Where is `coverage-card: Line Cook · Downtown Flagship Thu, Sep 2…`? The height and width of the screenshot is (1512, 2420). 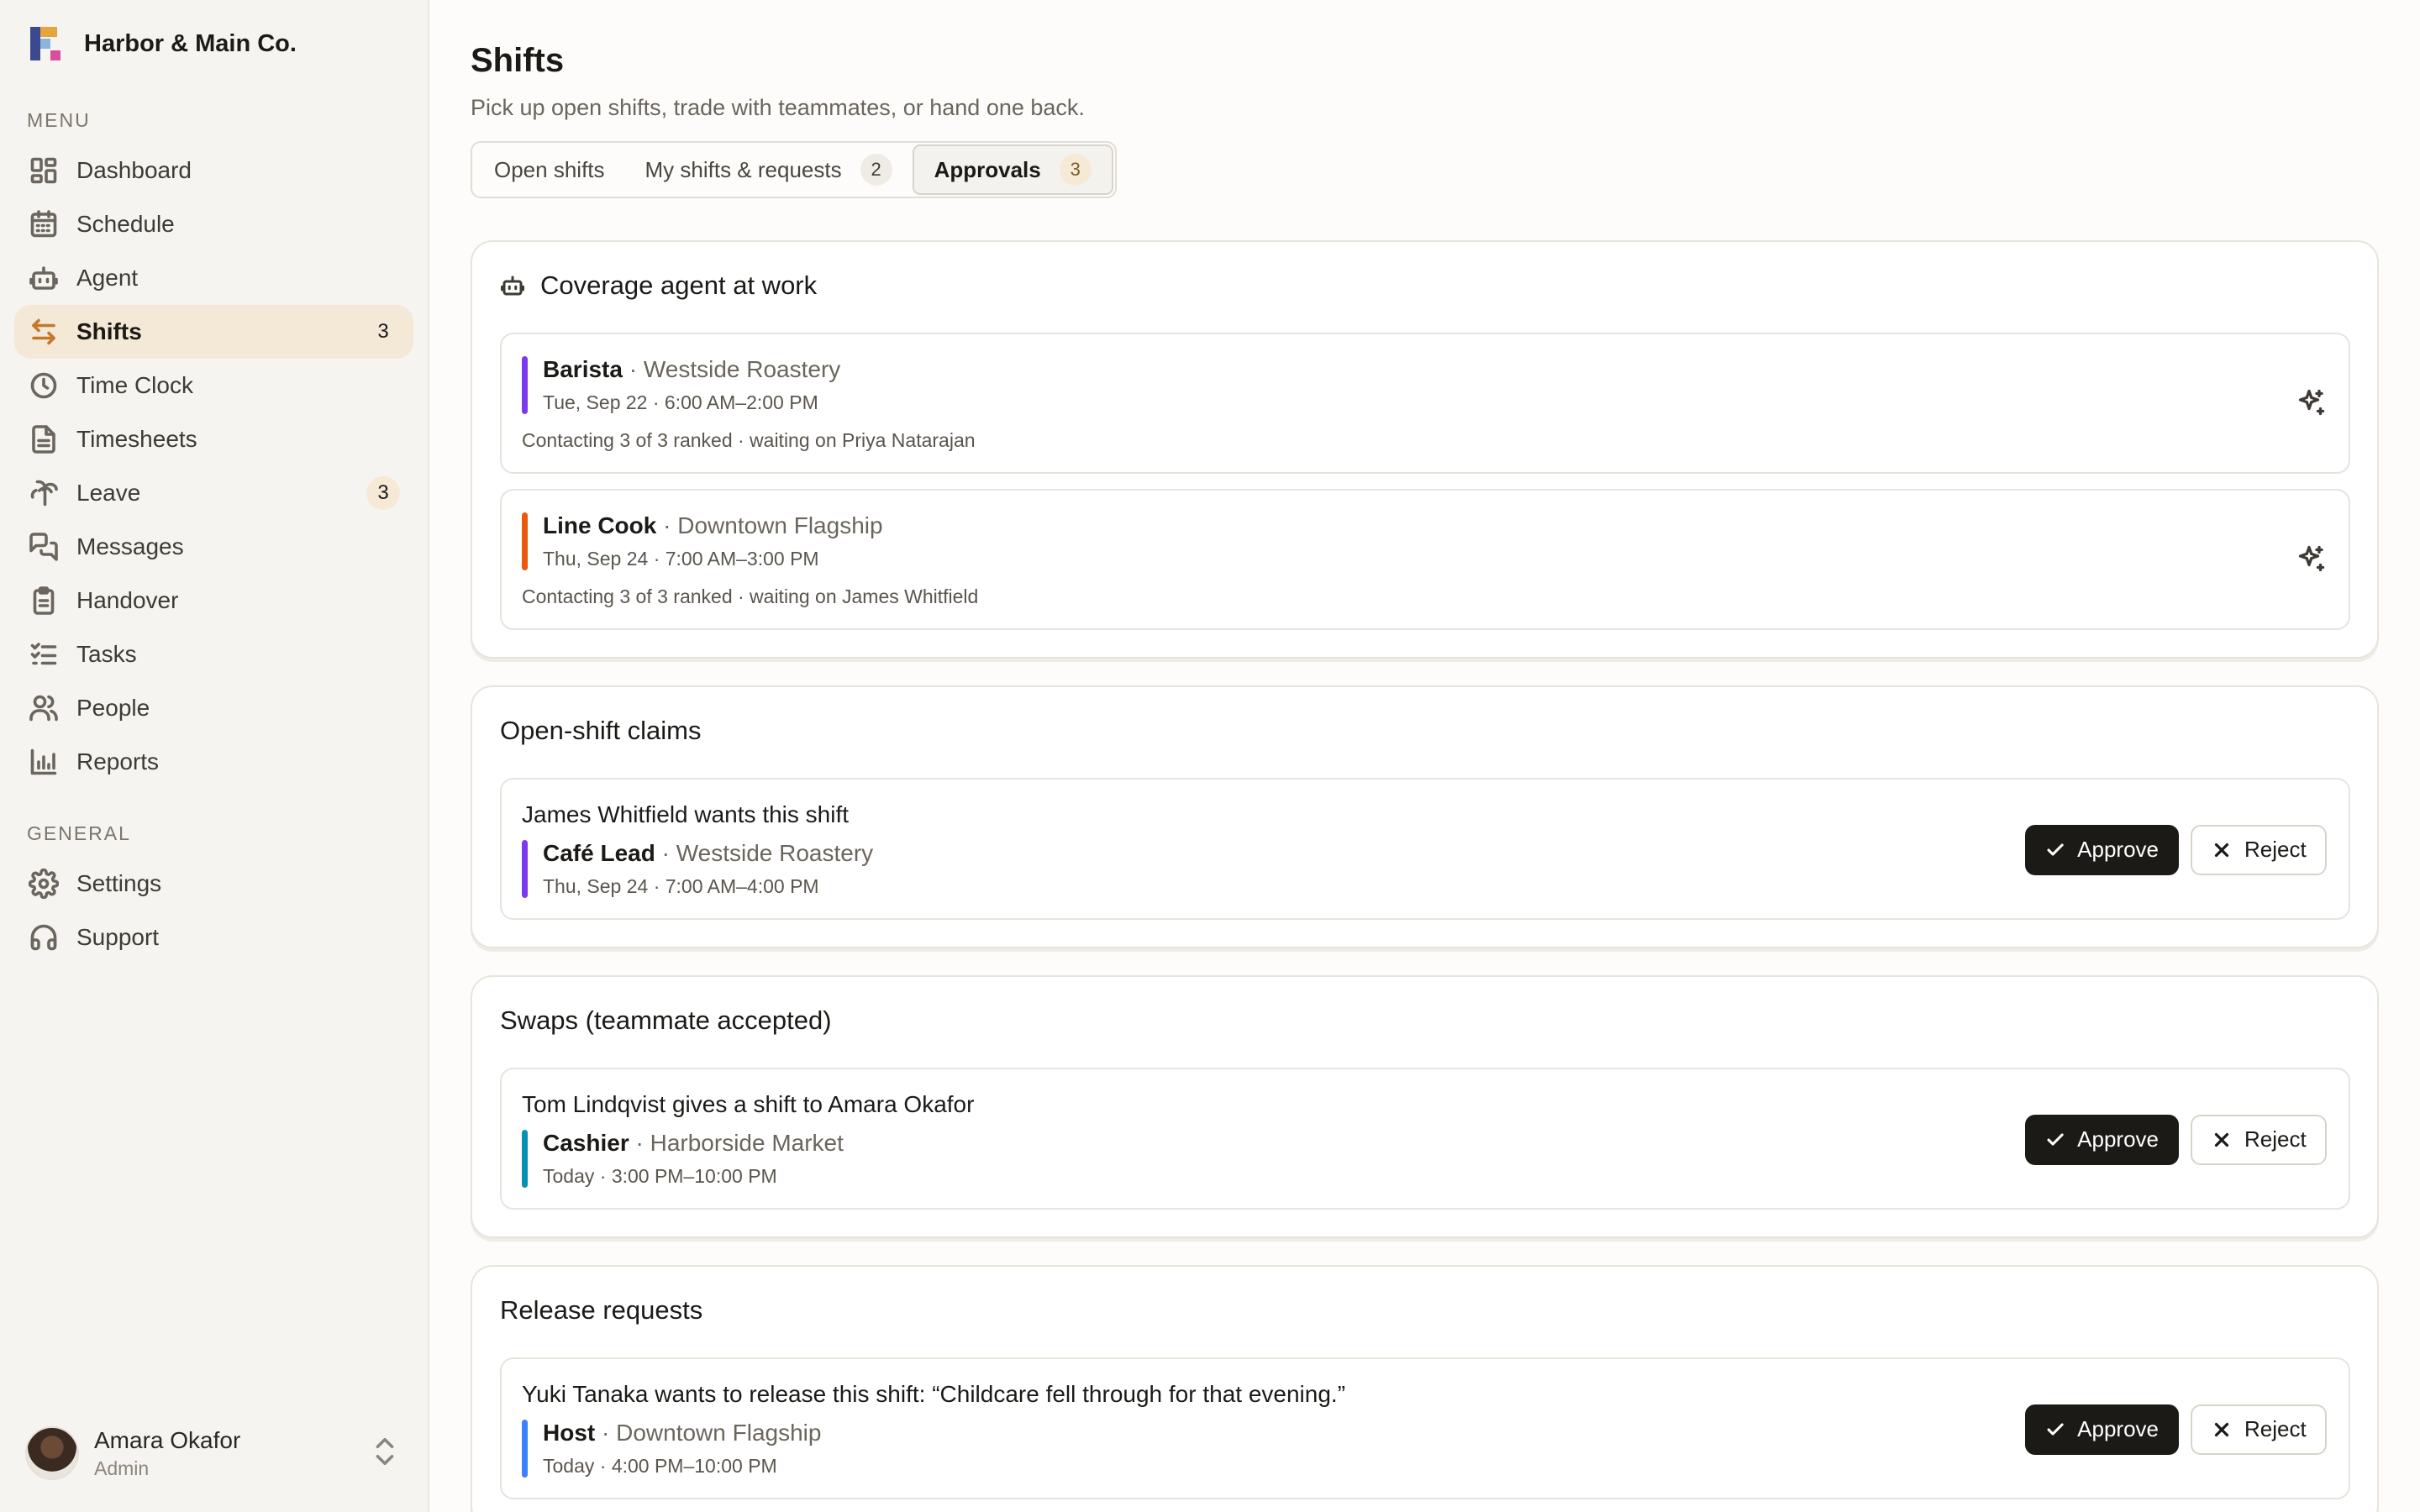
coverage-card: Line Cook · Downtown Flagship Thu, Sep 2… is located at coordinates (1425, 559).